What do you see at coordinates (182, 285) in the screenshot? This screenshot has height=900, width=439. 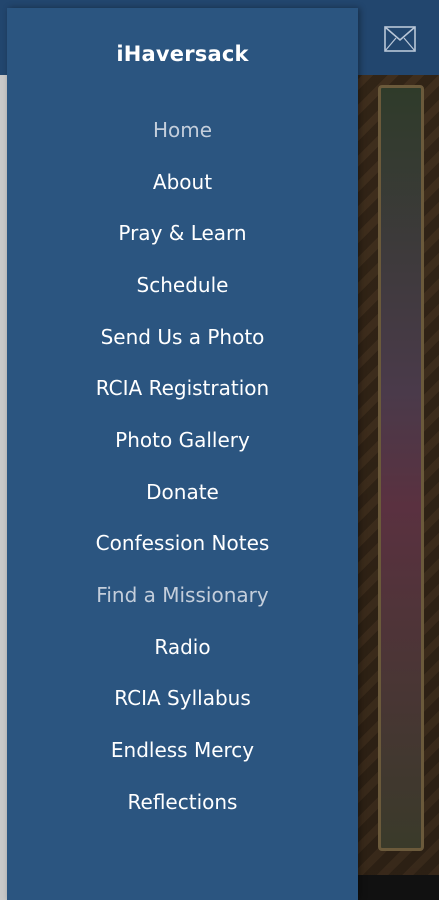 I see `menu-item-schedule: Schedule` at bounding box center [182, 285].